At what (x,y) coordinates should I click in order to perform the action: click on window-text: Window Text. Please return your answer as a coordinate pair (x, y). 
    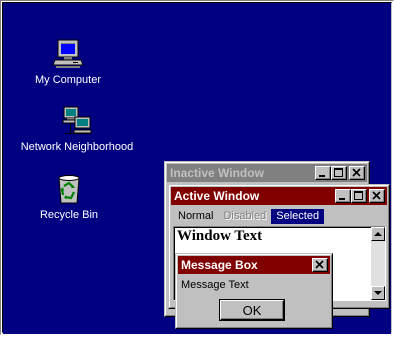
    Looking at the image, I should click on (220, 236).